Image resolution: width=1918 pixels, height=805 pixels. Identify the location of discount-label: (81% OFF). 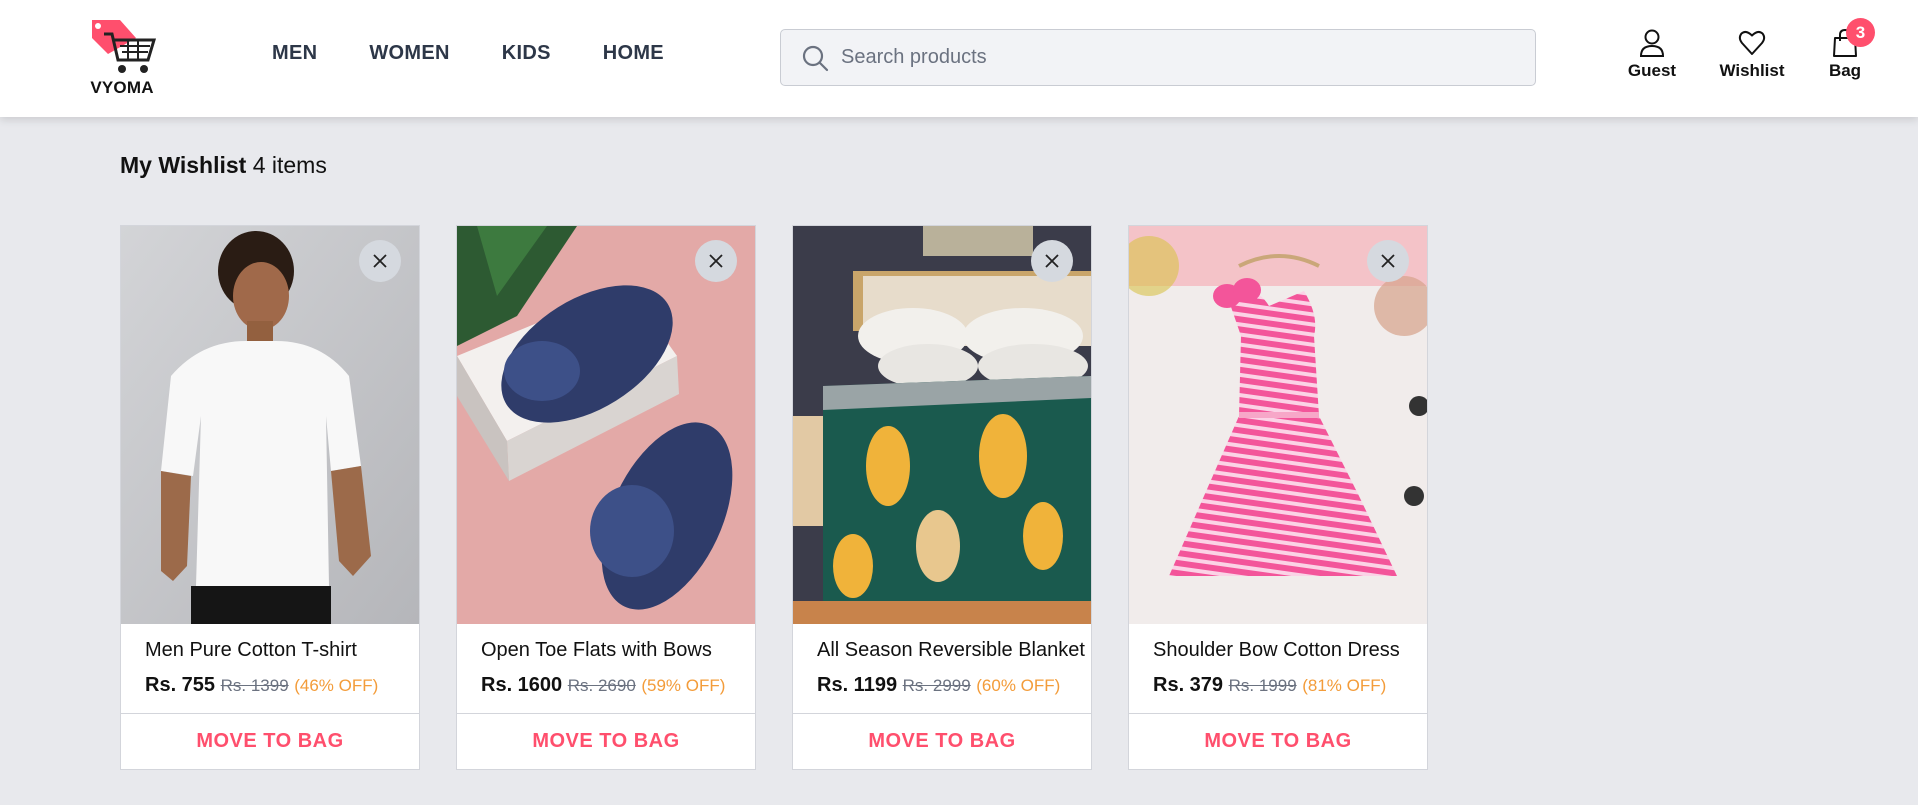
(1344, 685).